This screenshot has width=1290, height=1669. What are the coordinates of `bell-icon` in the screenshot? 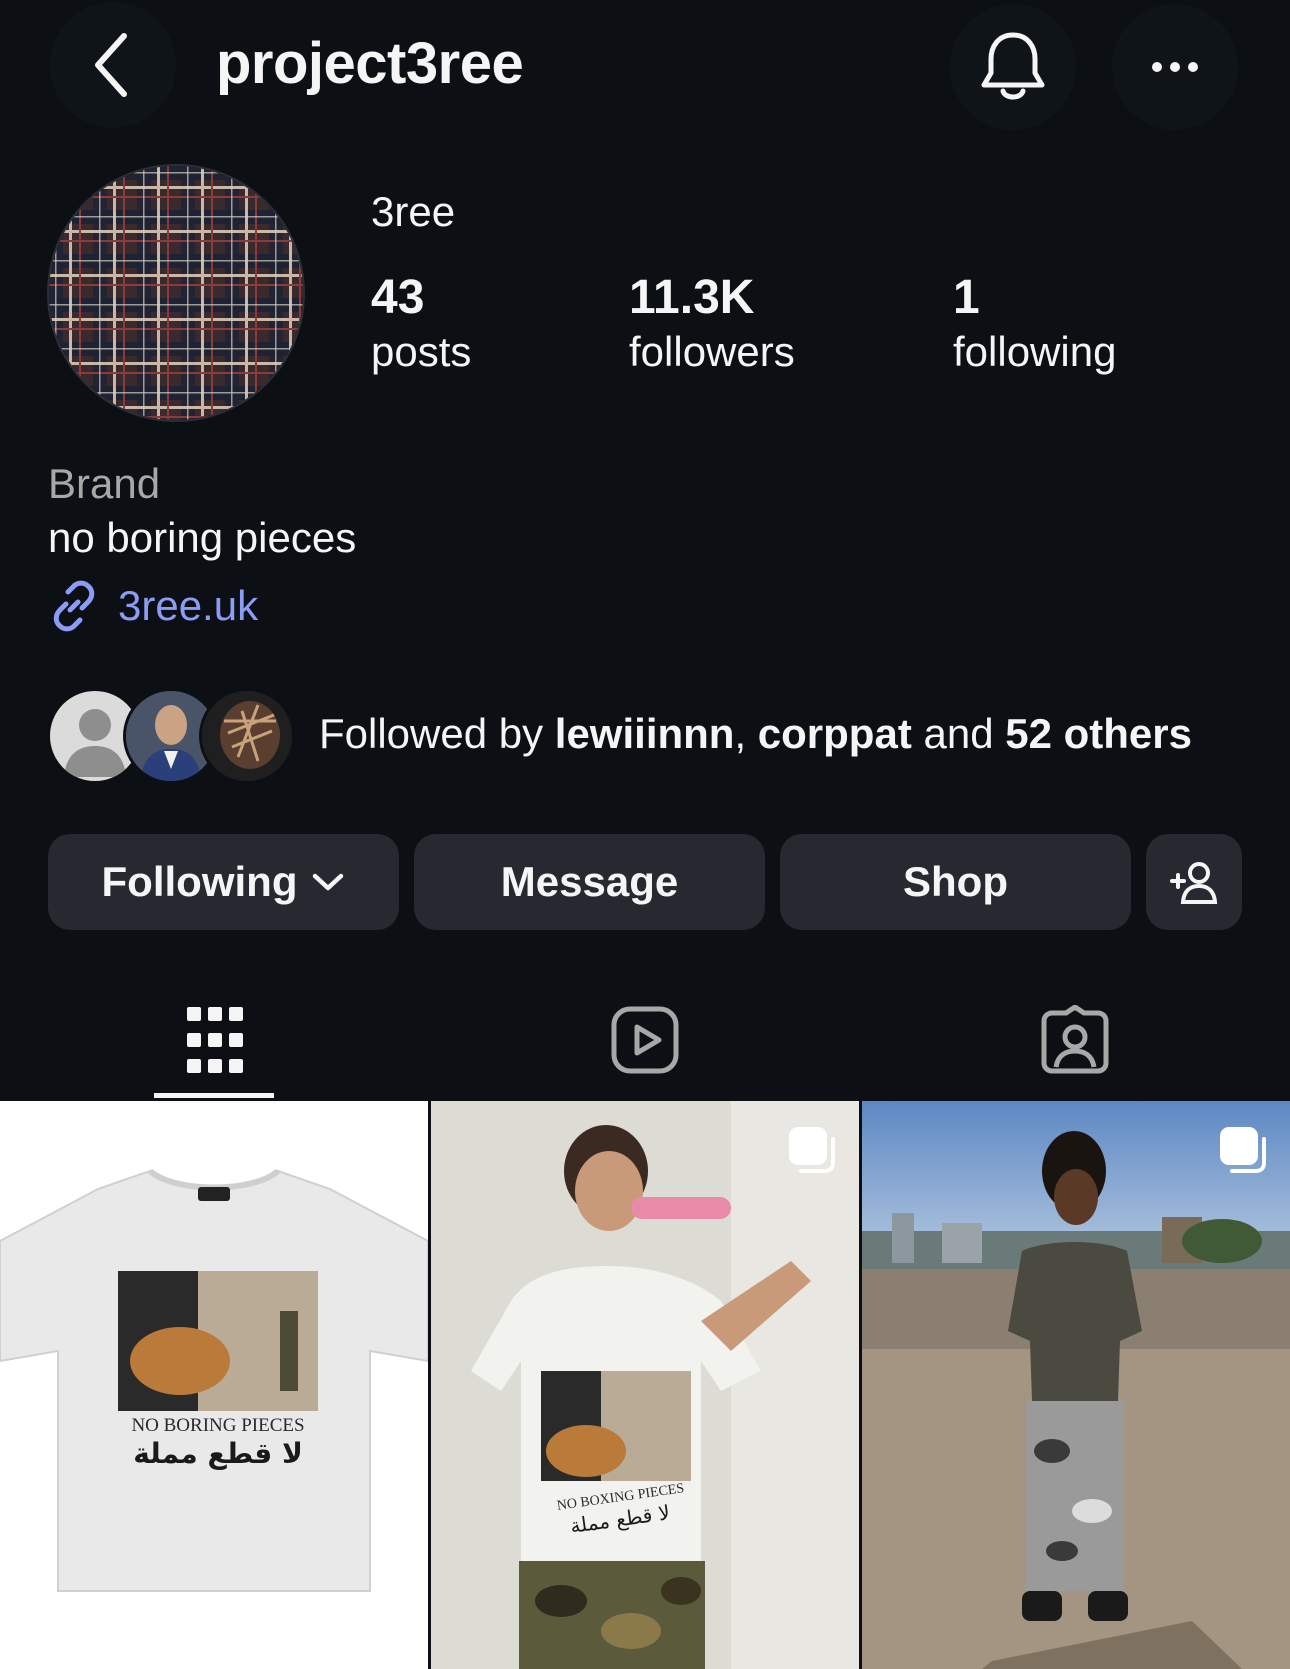 It's located at (1013, 66).